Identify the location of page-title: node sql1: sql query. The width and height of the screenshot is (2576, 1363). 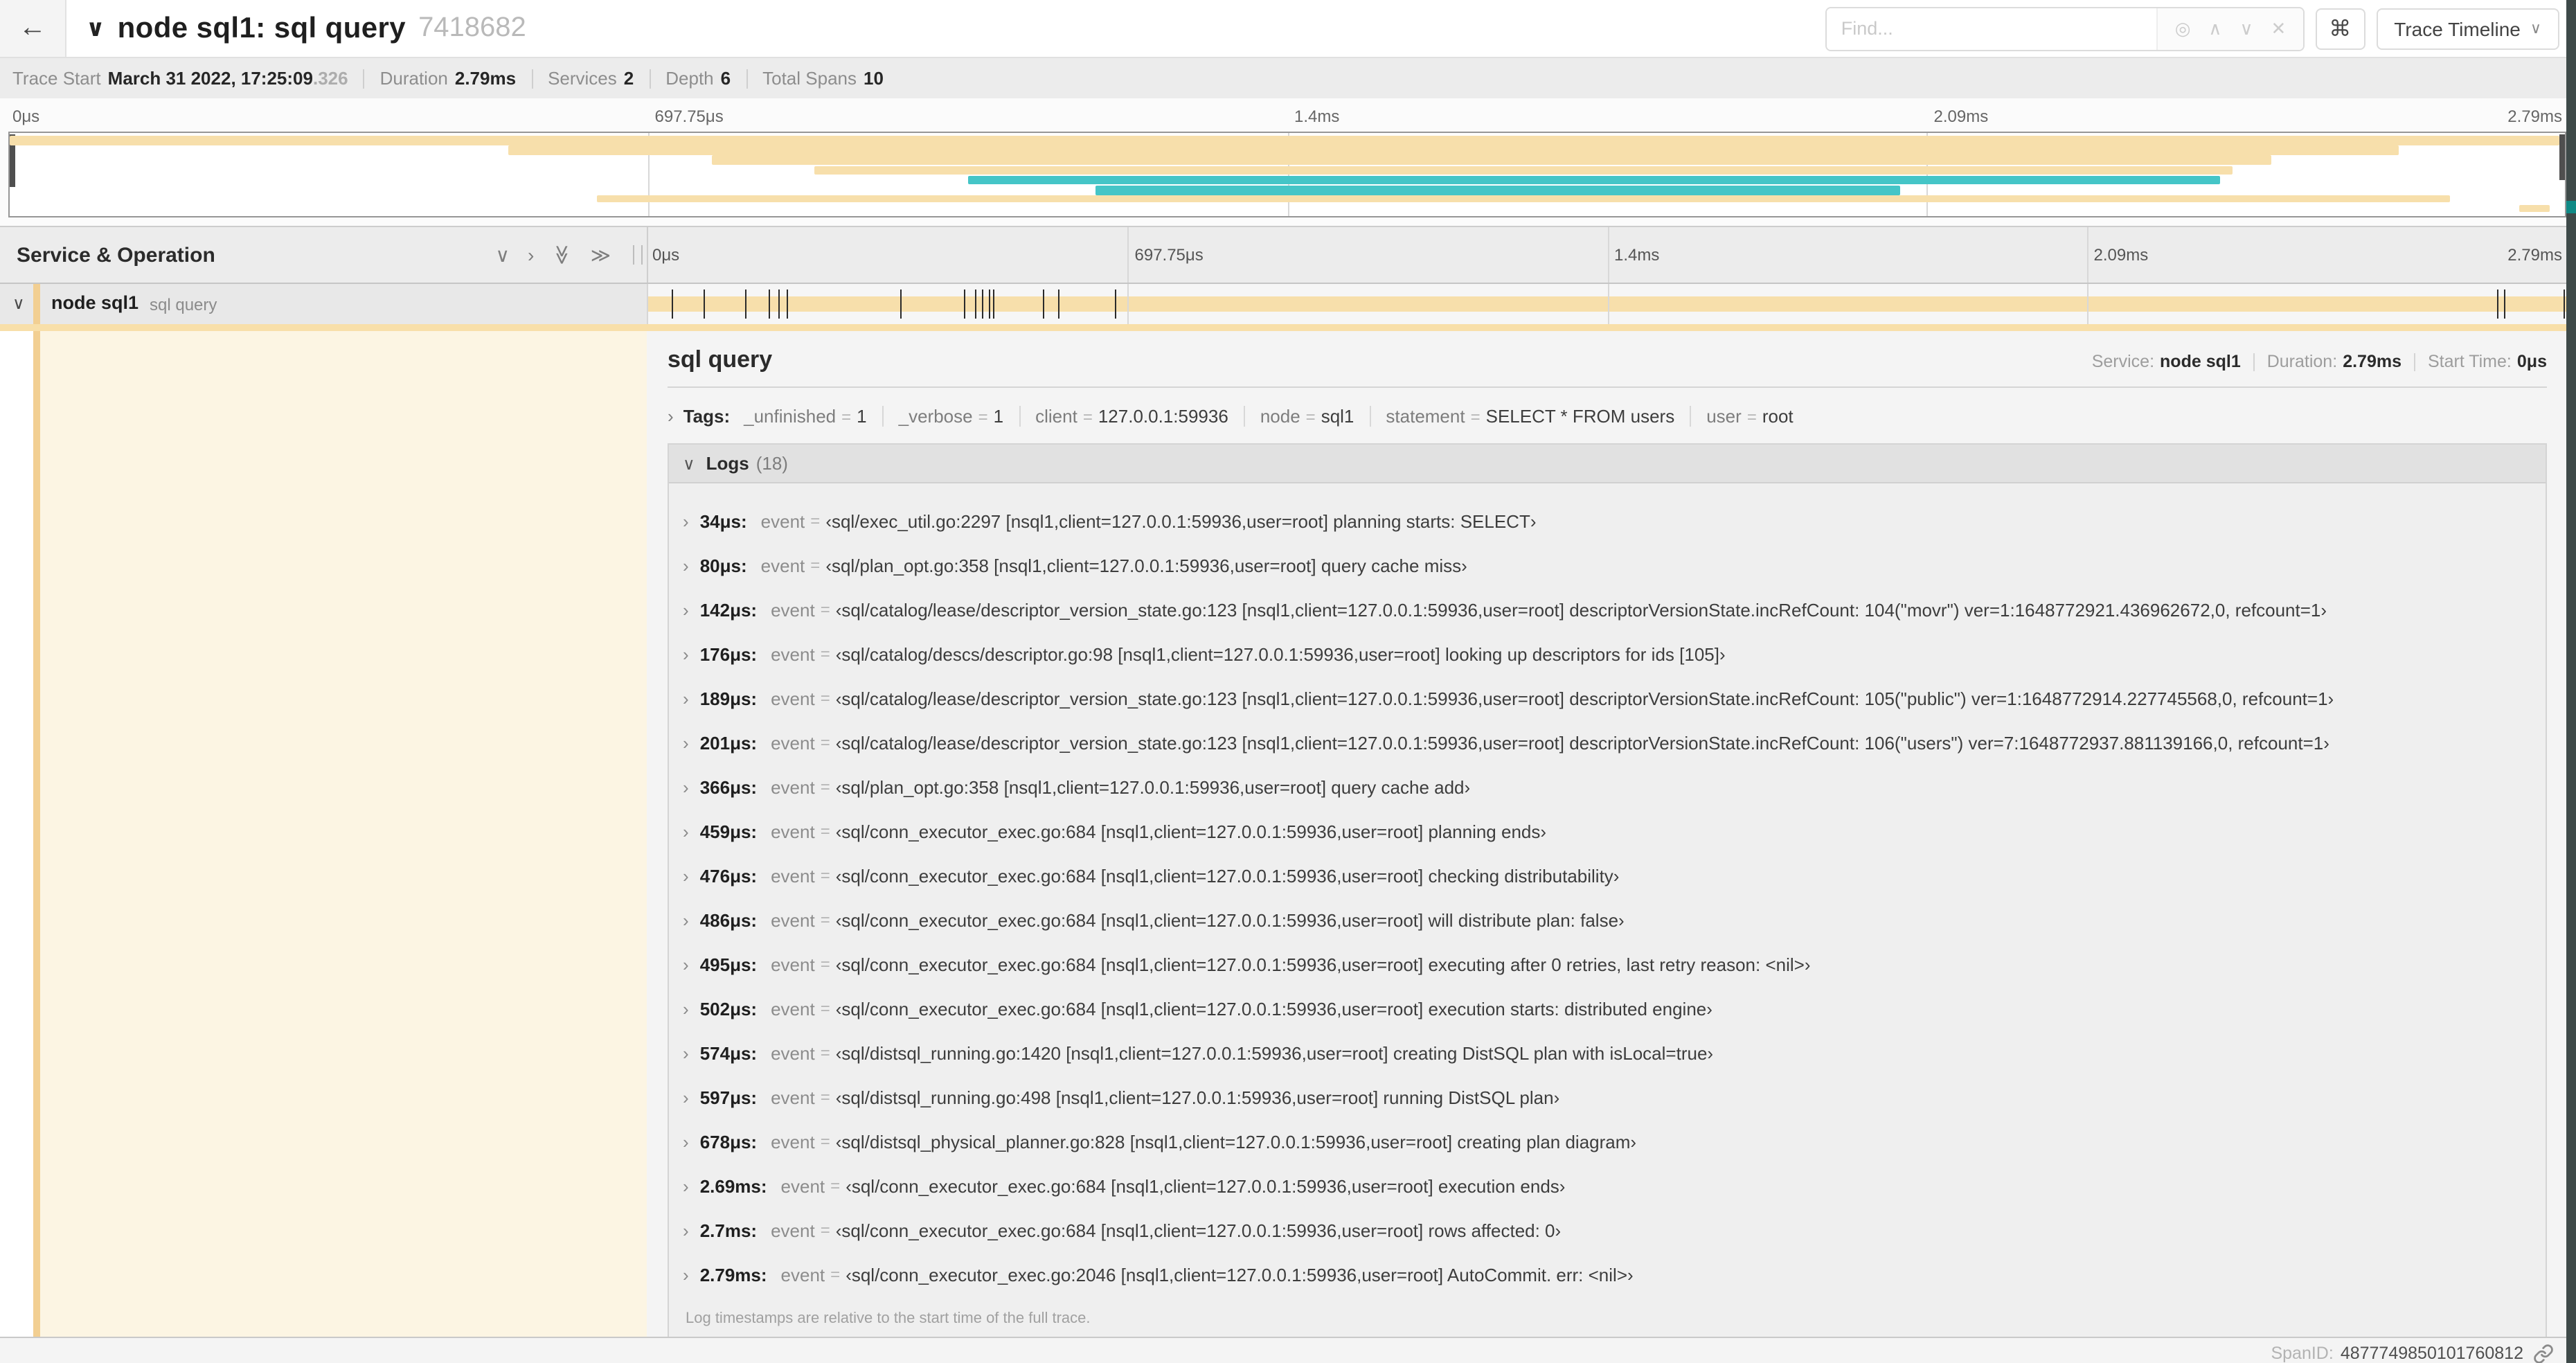
(261, 28).